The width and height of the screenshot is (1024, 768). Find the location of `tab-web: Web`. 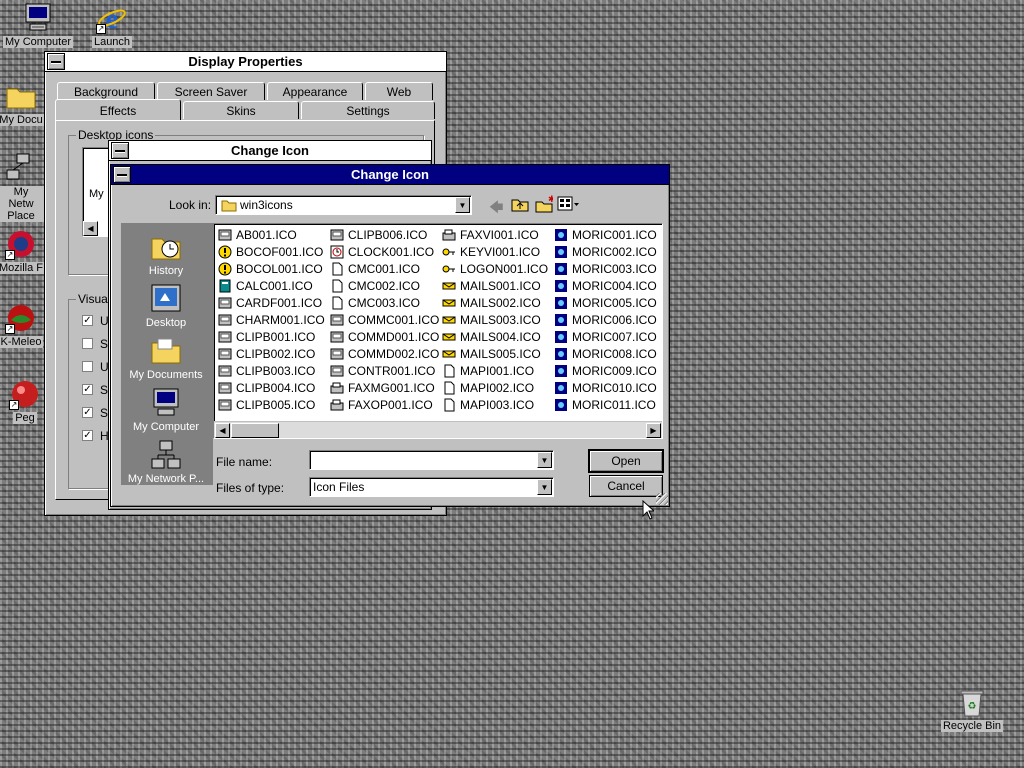

tab-web: Web is located at coordinates (399, 91).